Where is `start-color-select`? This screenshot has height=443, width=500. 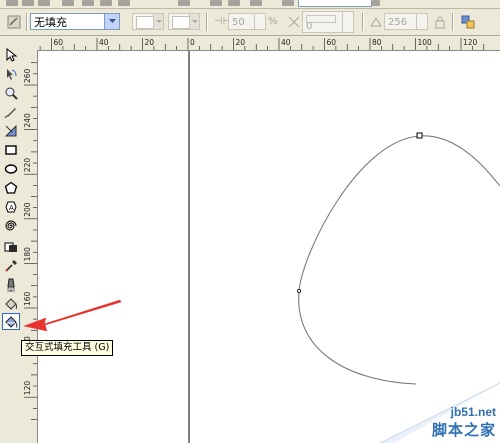 start-color-select is located at coordinates (148, 21).